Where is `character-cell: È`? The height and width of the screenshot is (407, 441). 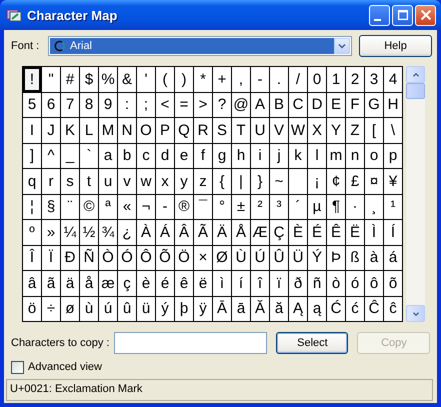 character-cell: È is located at coordinates (298, 233).